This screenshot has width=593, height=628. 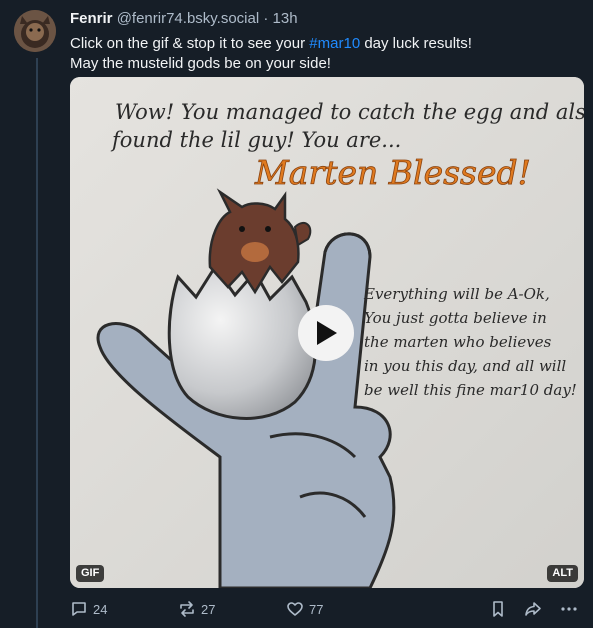 What do you see at coordinates (304, 609) in the screenshot?
I see `like-button: 77` at bounding box center [304, 609].